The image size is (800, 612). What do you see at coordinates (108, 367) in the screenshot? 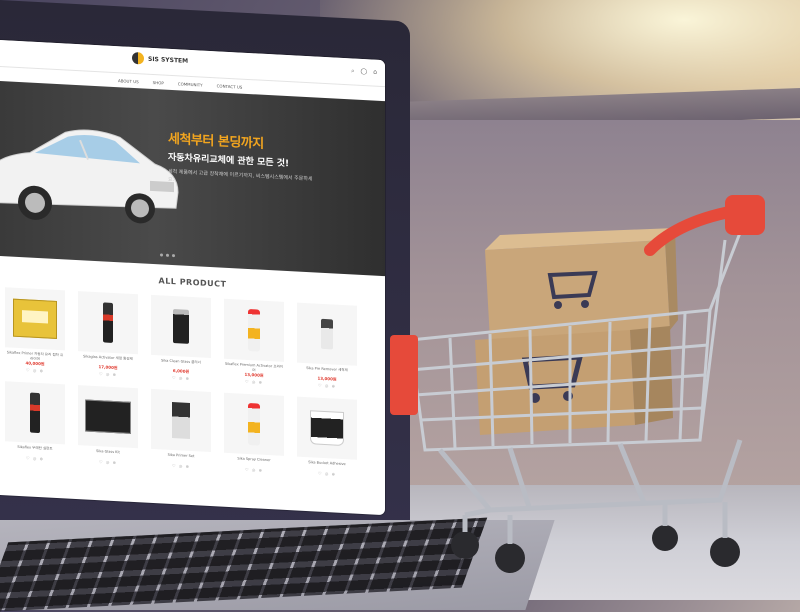
I see `product-price: 17,000원` at bounding box center [108, 367].